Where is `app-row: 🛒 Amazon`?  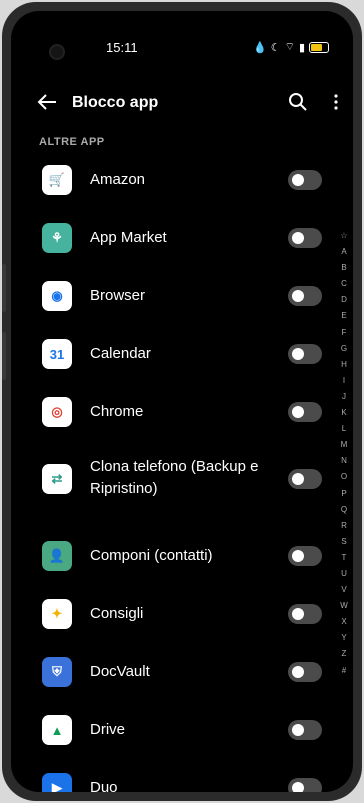
app-row: 🛒 Amazon is located at coordinates (182, 180).